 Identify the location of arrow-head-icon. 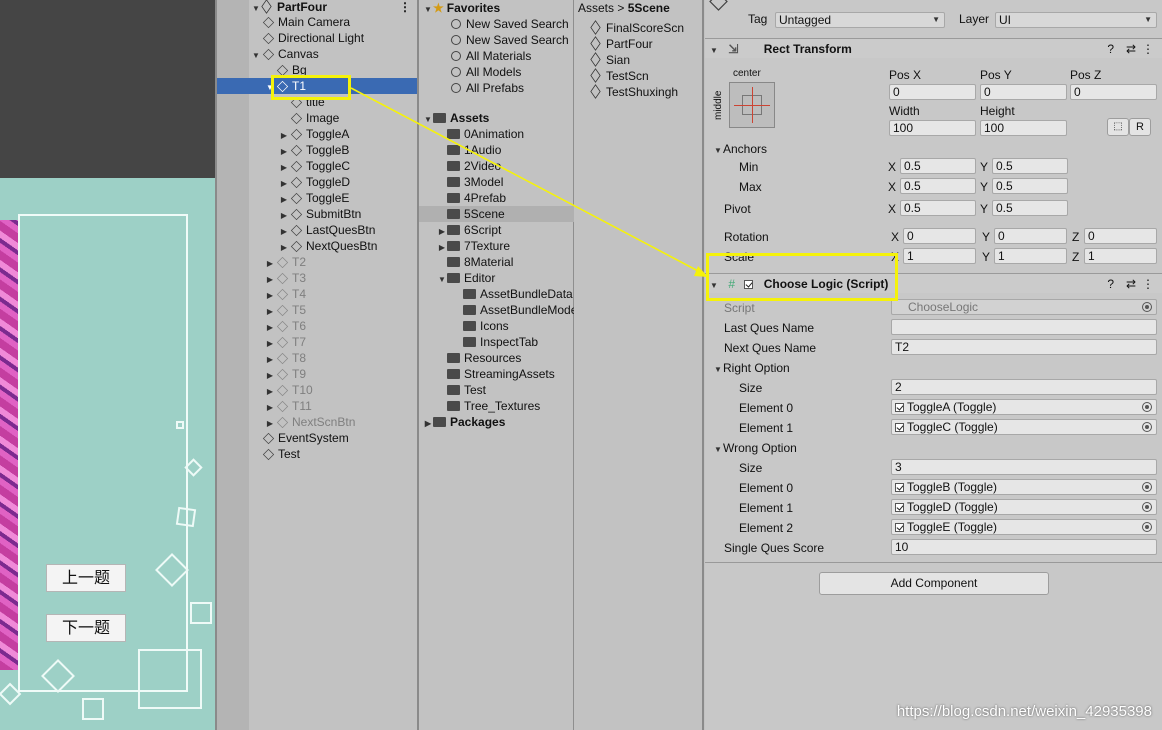
(701, 271).